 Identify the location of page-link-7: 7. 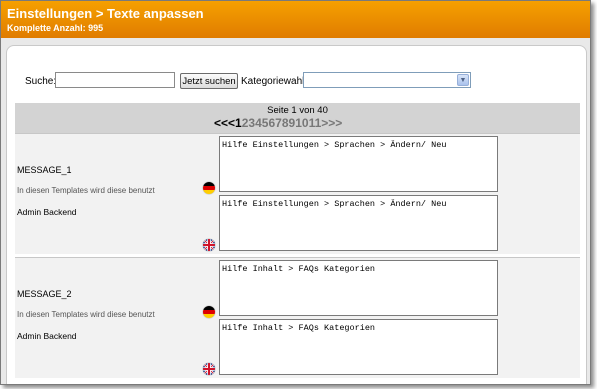
(278, 123).